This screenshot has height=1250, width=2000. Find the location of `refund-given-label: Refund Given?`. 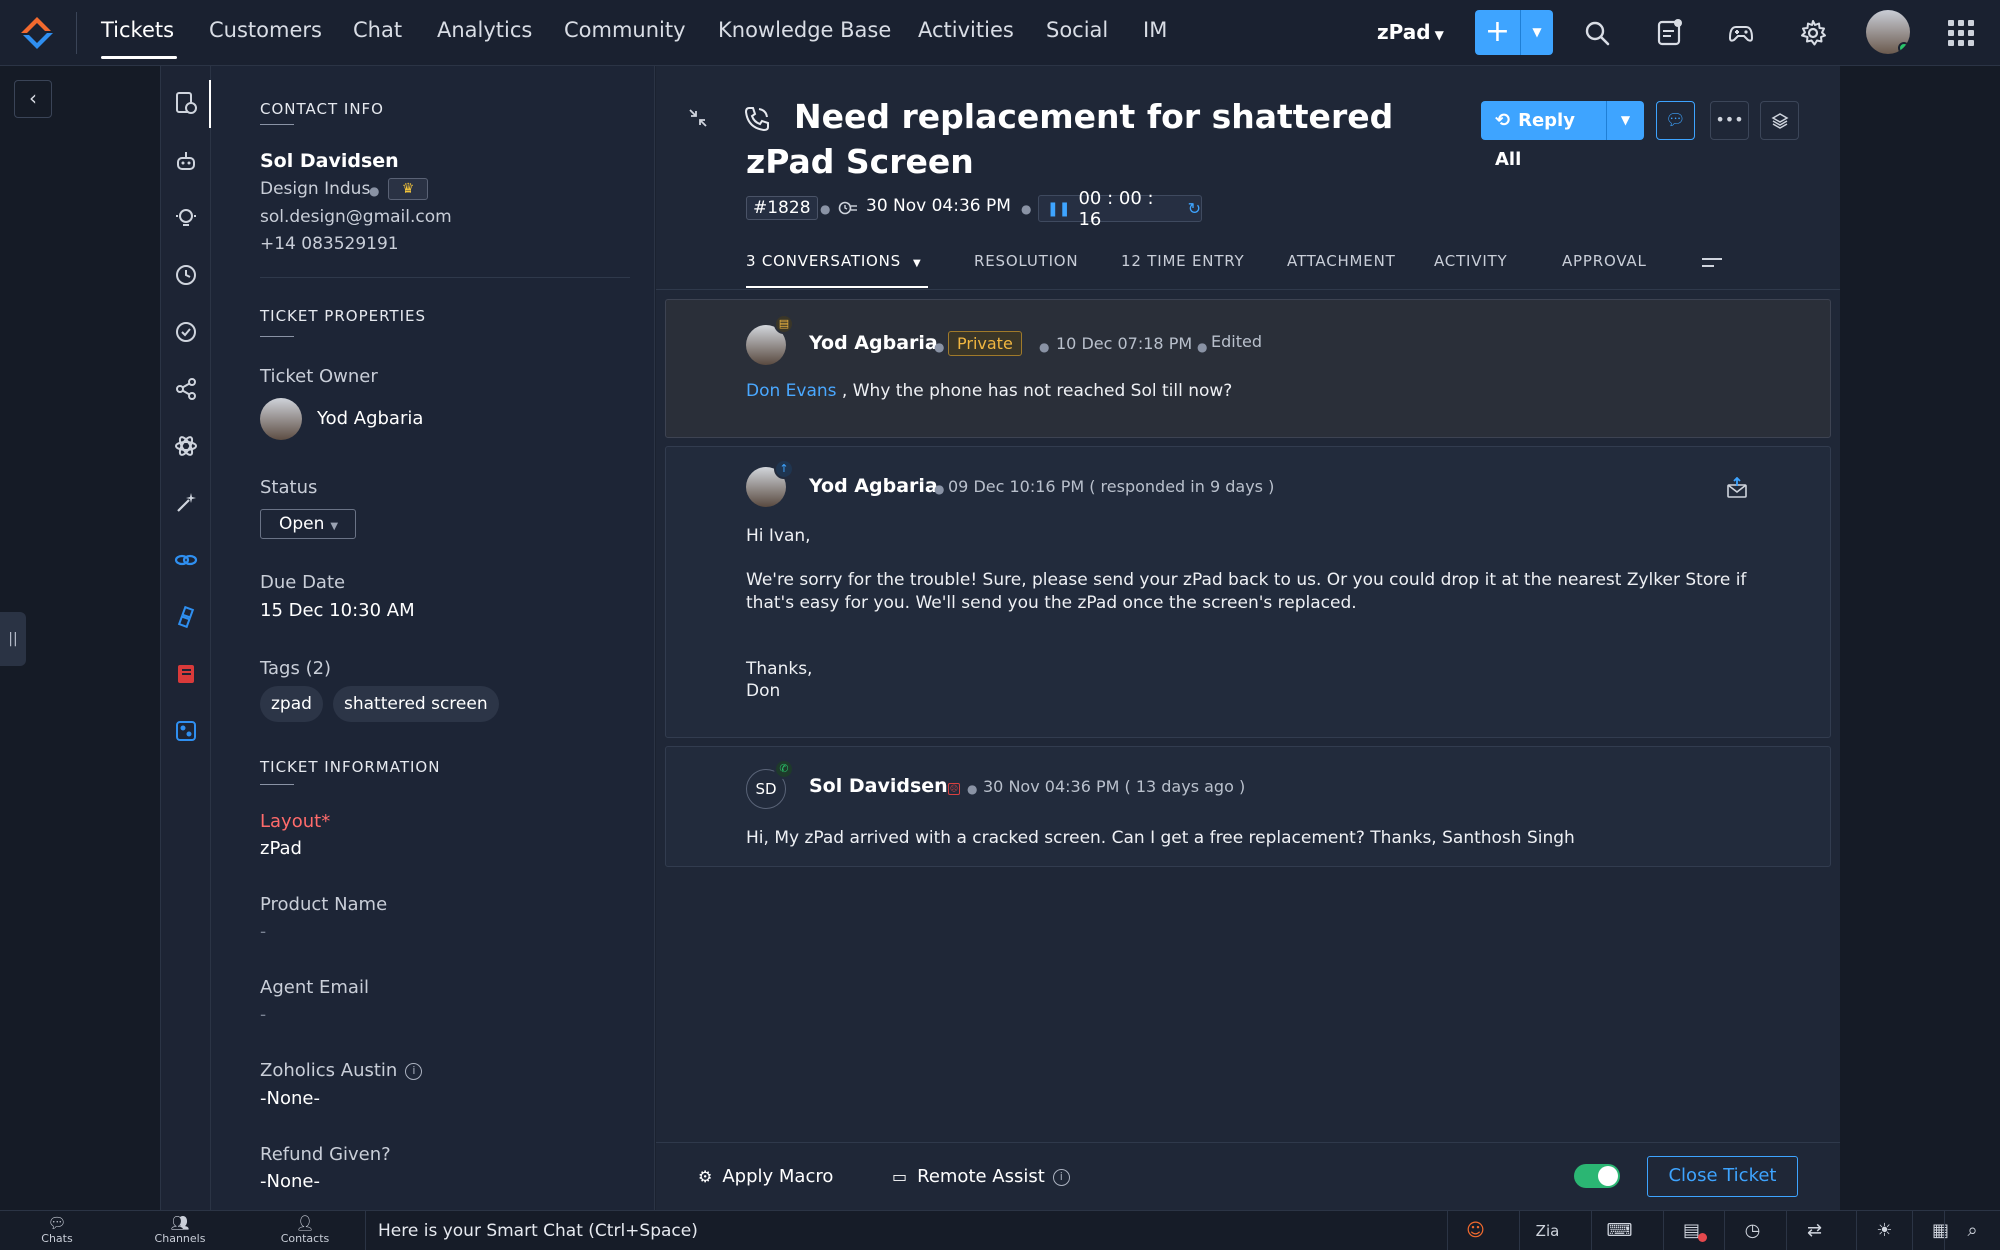

refund-given-label: Refund Given? is located at coordinates (325, 1154).